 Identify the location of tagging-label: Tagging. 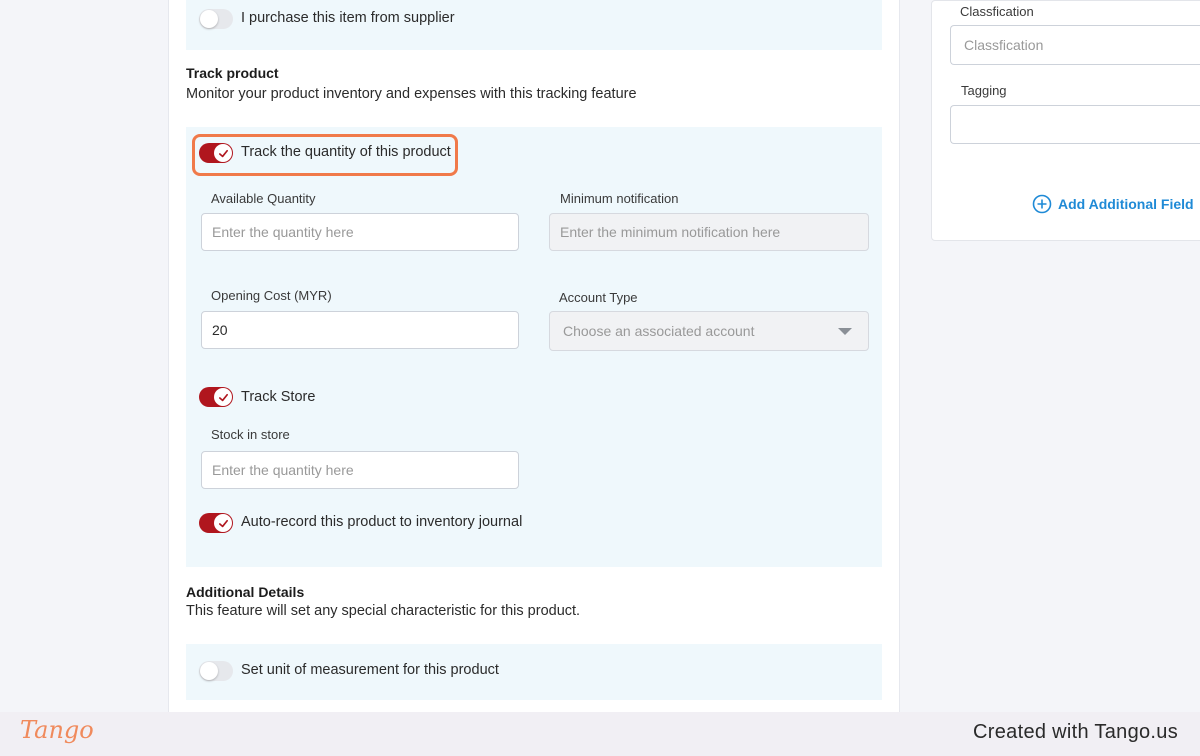
(984, 90).